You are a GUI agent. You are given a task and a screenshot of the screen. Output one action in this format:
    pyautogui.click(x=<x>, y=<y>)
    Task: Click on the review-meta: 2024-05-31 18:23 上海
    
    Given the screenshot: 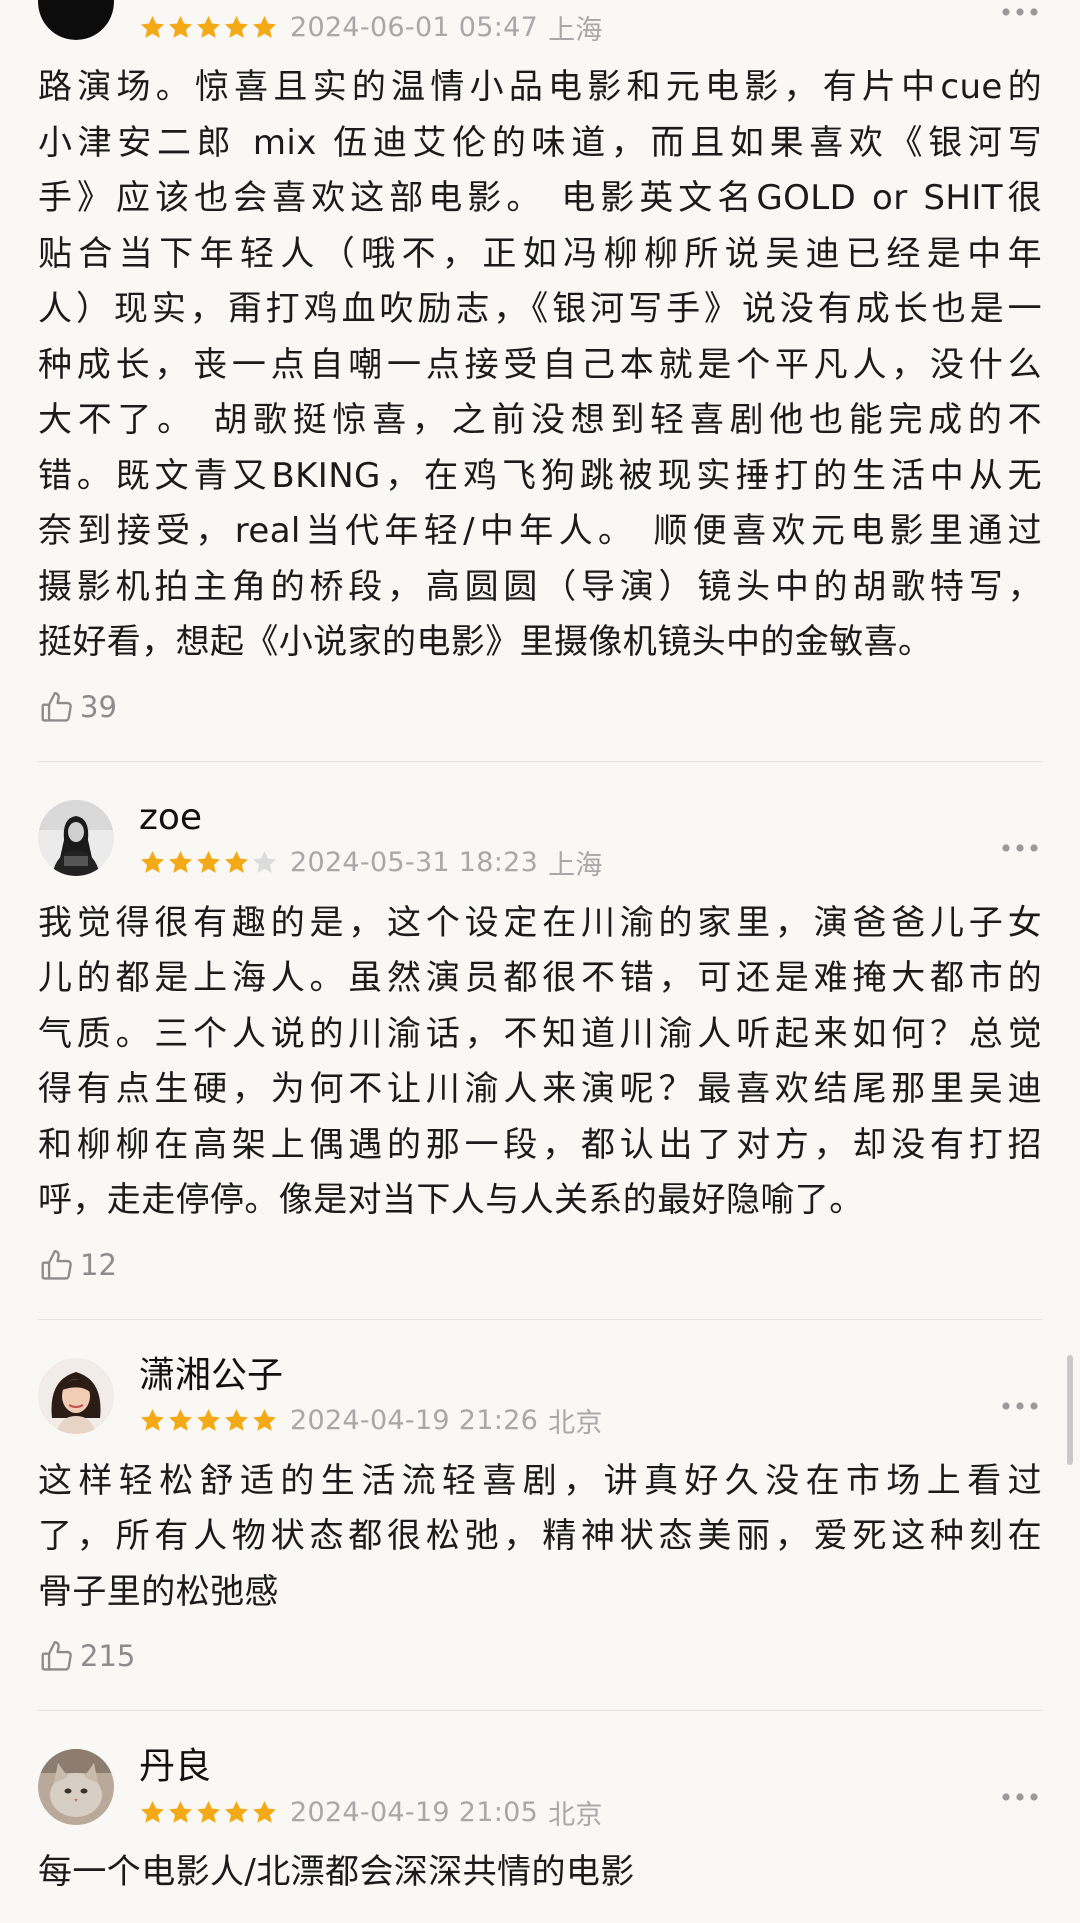 What is the action you would take?
    pyautogui.click(x=371, y=863)
    